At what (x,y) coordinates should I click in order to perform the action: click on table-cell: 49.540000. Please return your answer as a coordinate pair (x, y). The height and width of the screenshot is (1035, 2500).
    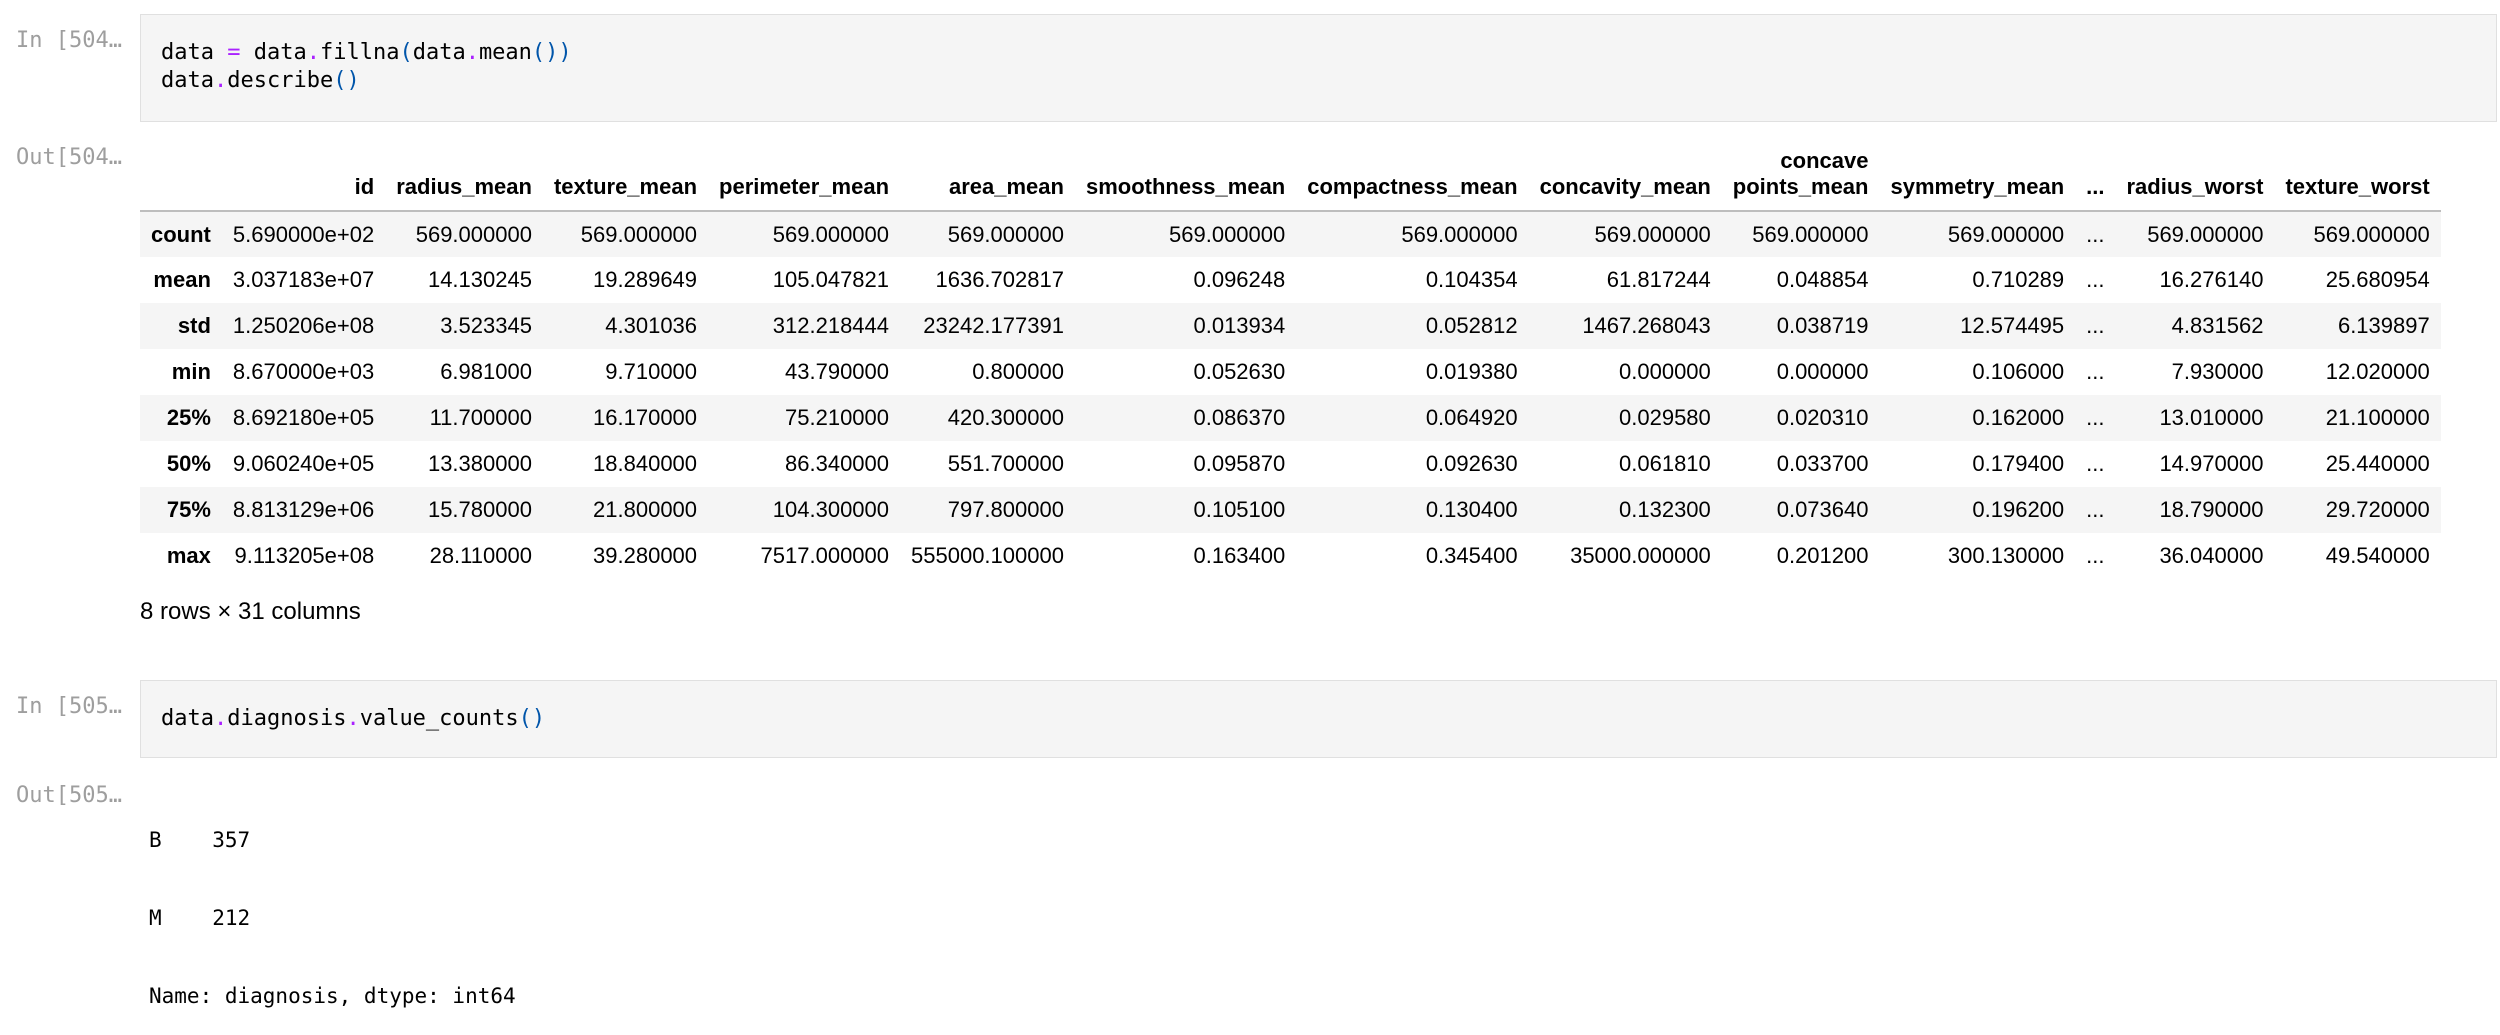
    Looking at the image, I should click on (2377, 555).